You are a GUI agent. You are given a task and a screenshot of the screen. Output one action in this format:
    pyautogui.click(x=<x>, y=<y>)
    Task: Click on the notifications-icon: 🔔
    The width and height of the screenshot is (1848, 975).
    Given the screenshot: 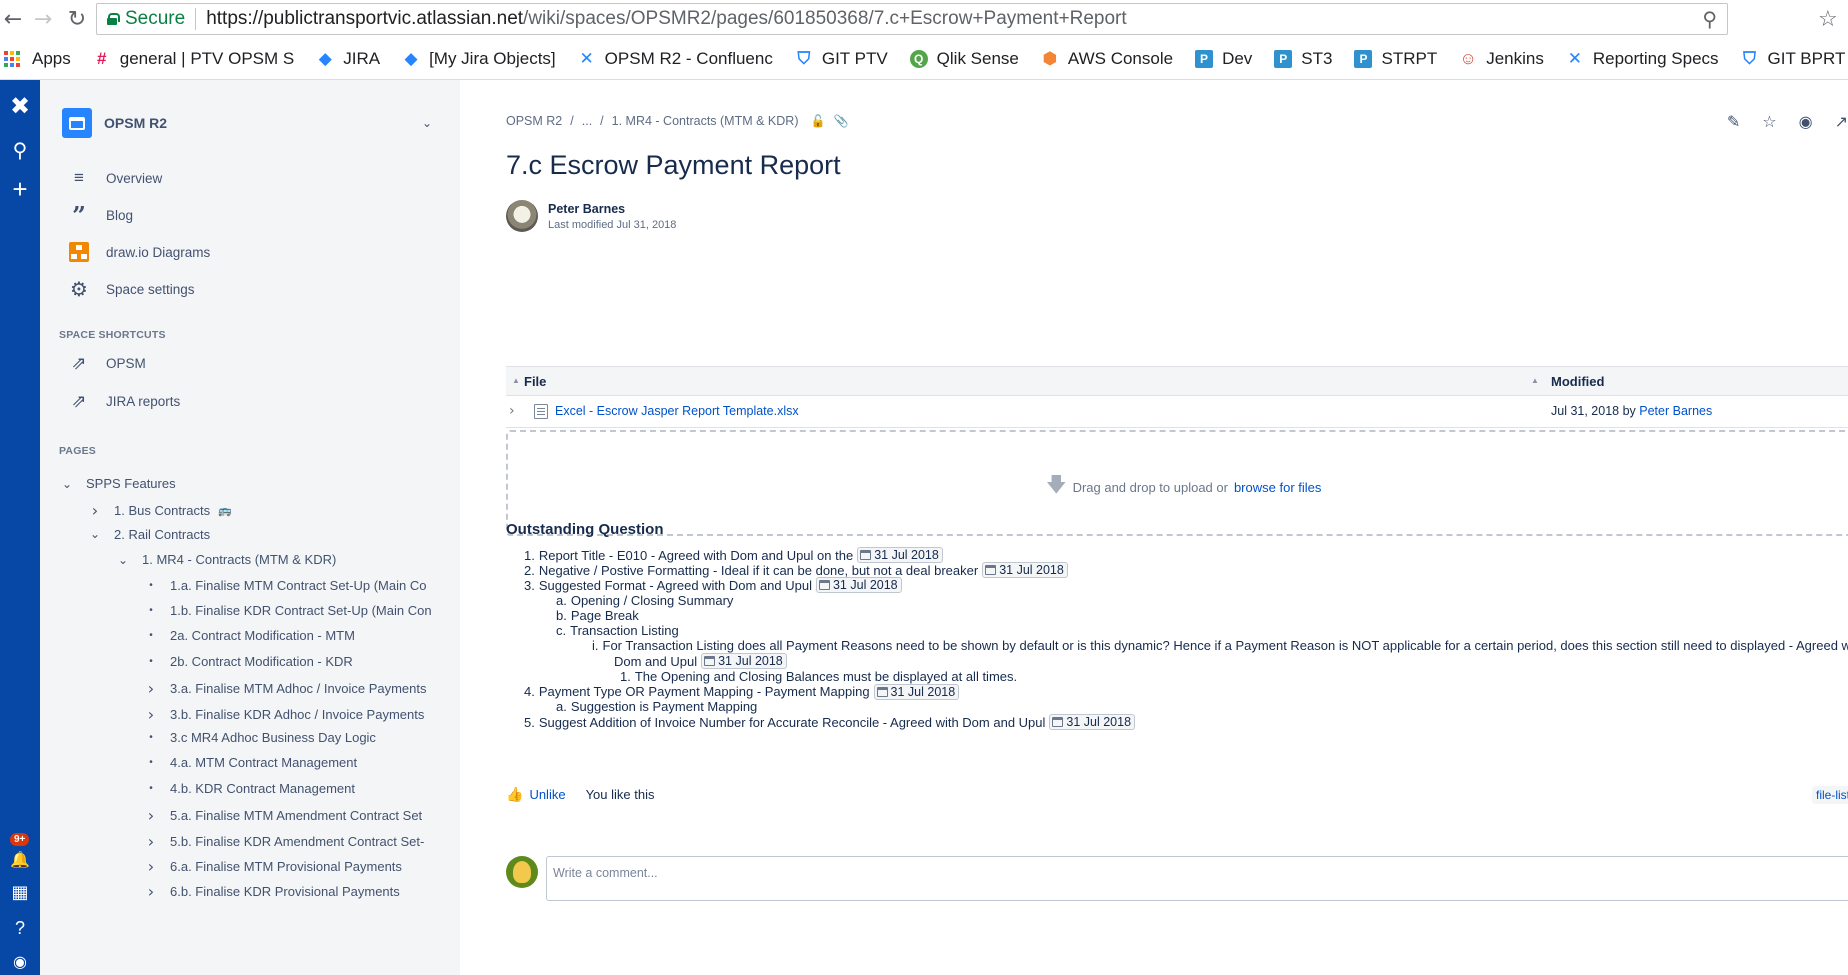 What is the action you would take?
    pyautogui.click(x=20, y=860)
    